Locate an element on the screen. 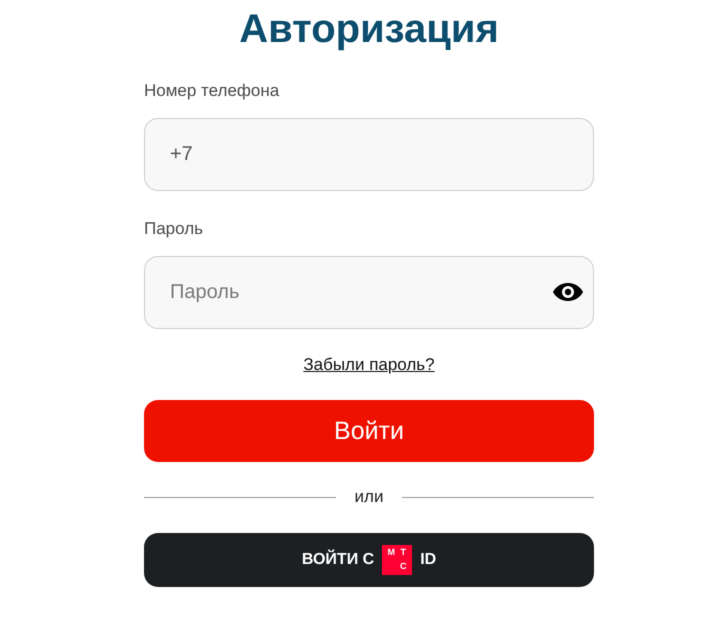  login-button: Войти is located at coordinates (369, 431).